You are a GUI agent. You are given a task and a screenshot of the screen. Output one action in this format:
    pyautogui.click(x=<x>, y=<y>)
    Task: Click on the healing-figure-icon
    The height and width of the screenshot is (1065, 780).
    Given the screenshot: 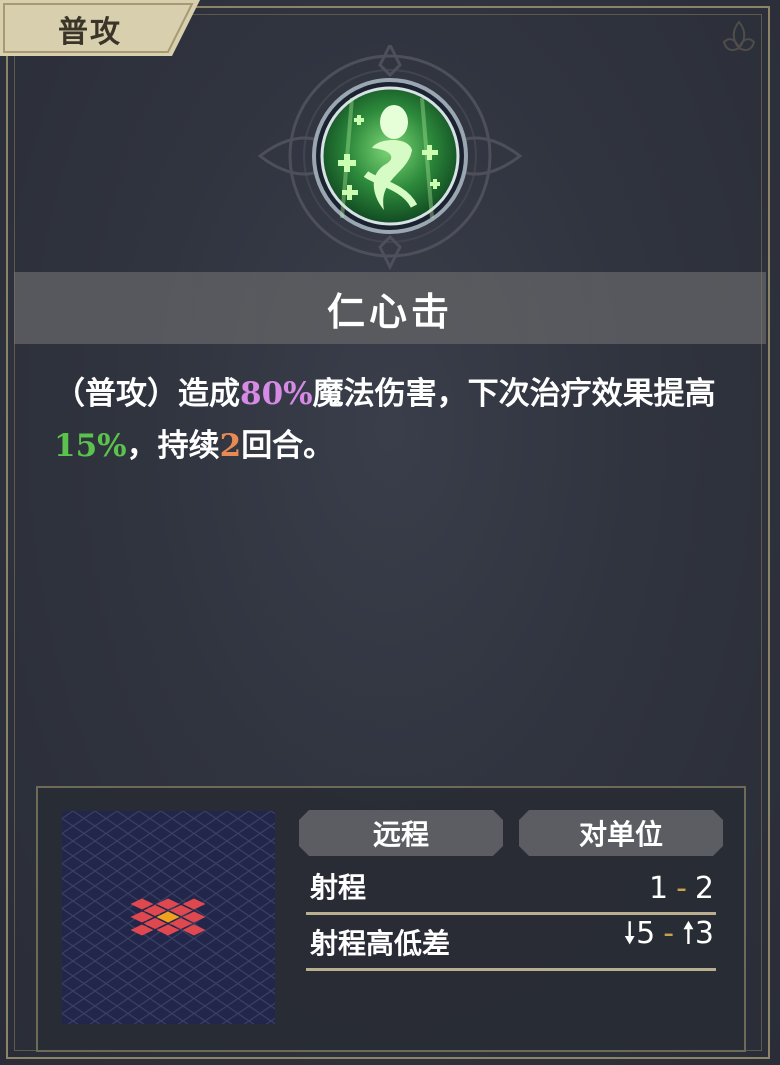 What is the action you would take?
    pyautogui.click(x=390, y=156)
    